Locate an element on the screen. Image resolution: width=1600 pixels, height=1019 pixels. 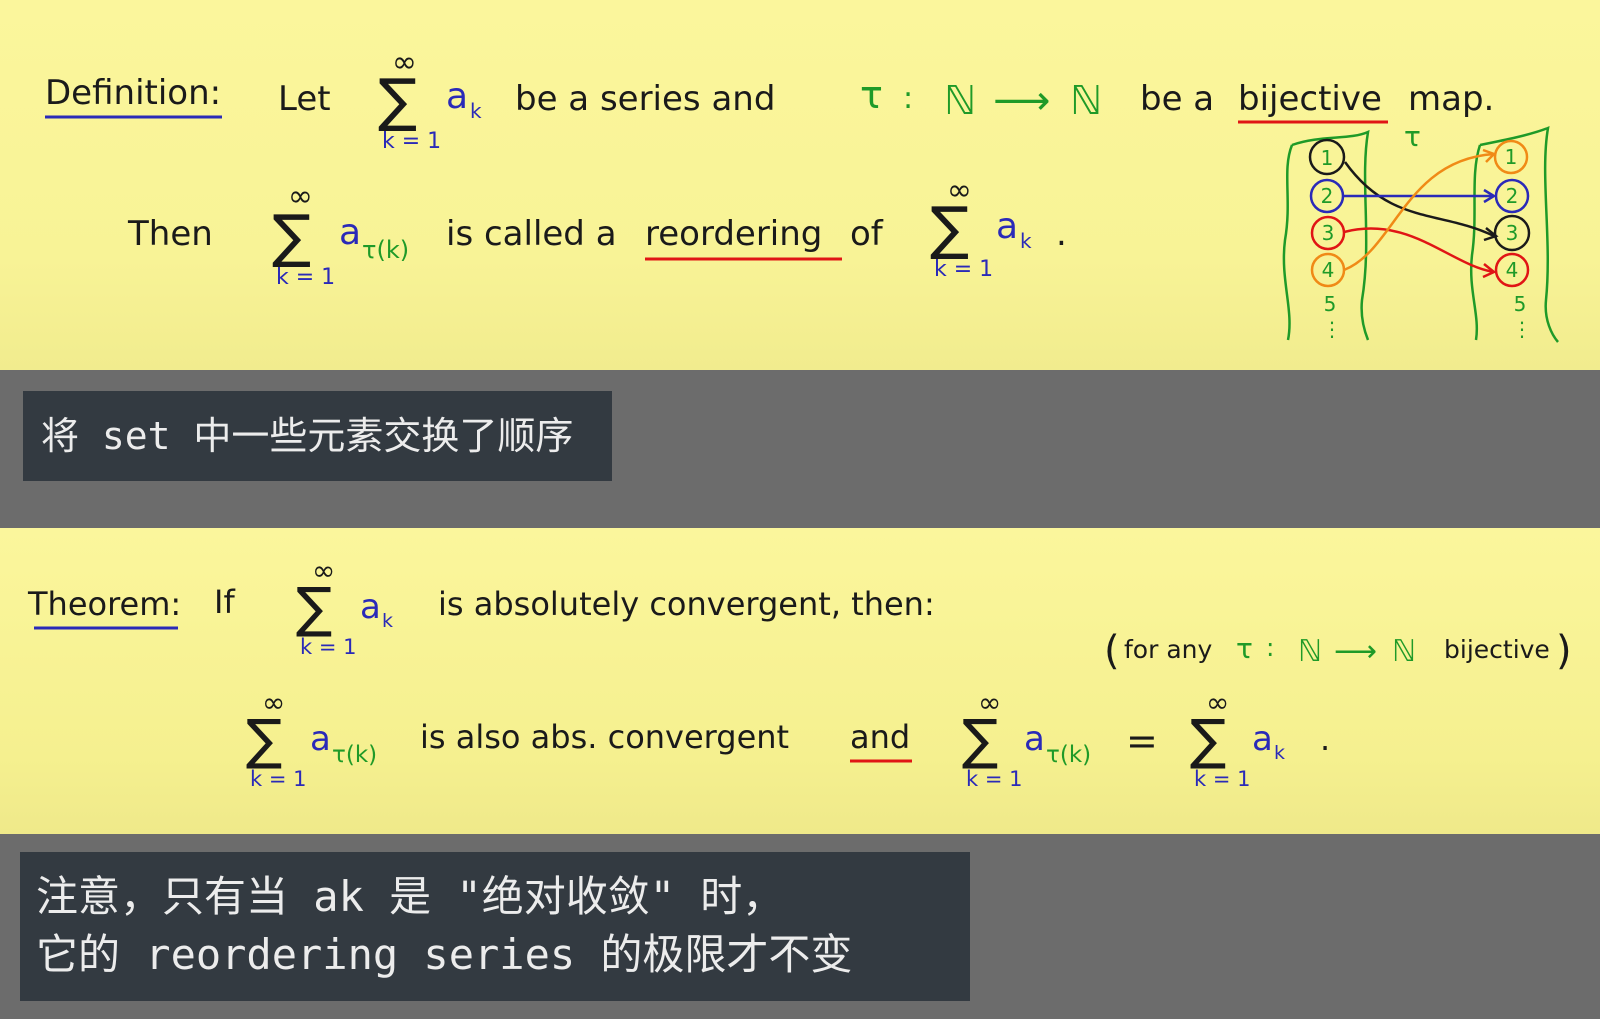
bijection-diagram: τ 1 2 3 4 5 ⋮ 1 2 3 4 5 ⋮ is located at coordinates (1420, 231).